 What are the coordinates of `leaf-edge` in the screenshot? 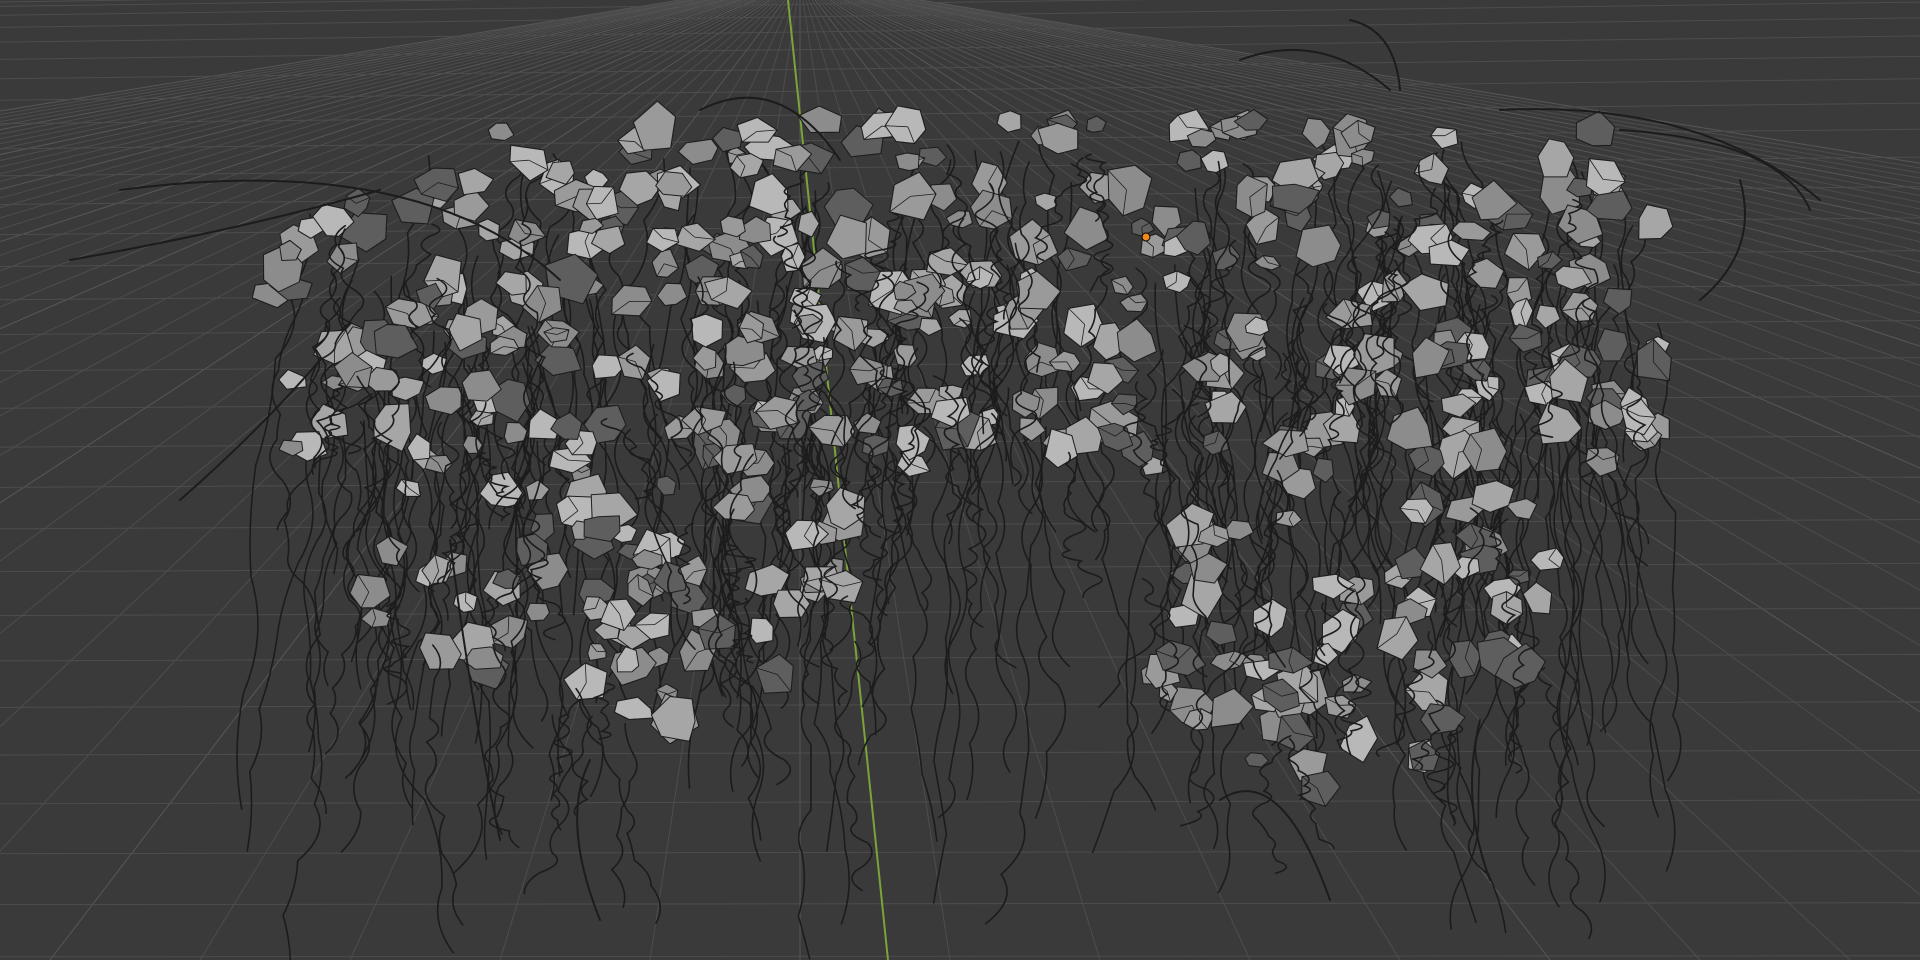 It's located at (1653, 350).